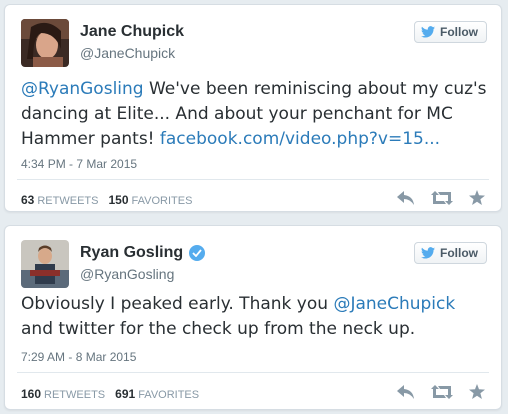 The image size is (508, 414). What do you see at coordinates (127, 53) in the screenshot?
I see `user-handle: @JaneChupick` at bounding box center [127, 53].